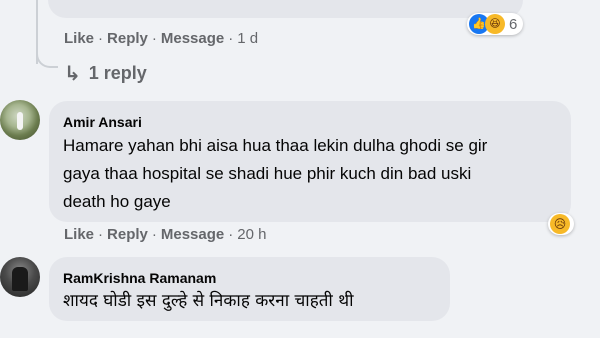 This screenshot has width=600, height=338. What do you see at coordinates (249, 278) in the screenshot?
I see `comment-author: RamKrishna Ramanam` at bounding box center [249, 278].